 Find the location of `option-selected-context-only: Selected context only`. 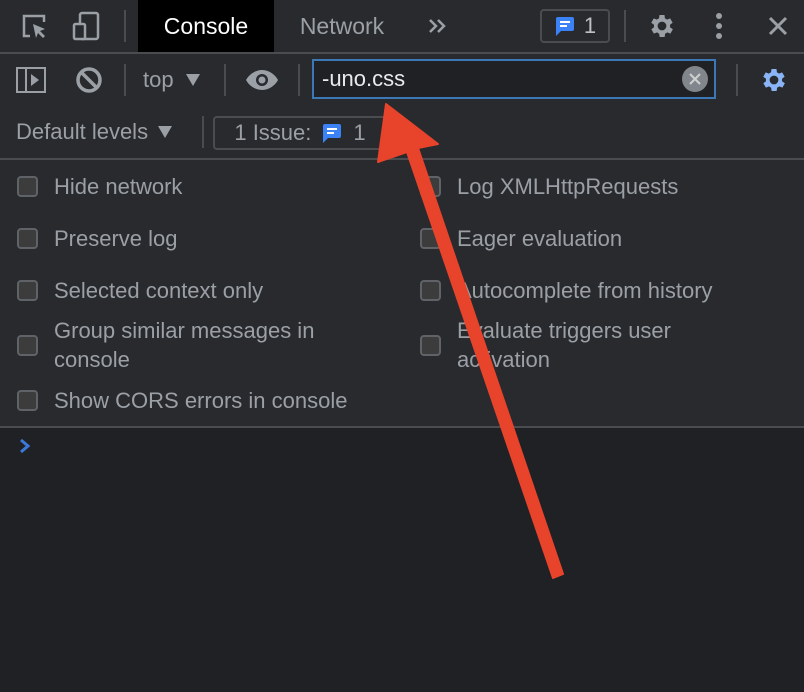

option-selected-context-only: Selected context only is located at coordinates (140, 290).